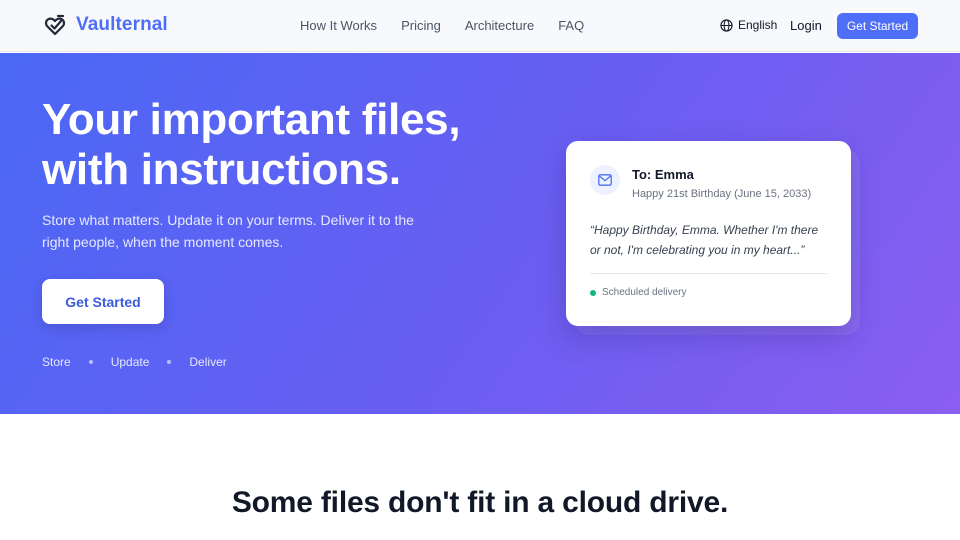 Image resolution: width=960 pixels, height=540 pixels. I want to click on nav-link-pricing: Pricing, so click(421, 25).